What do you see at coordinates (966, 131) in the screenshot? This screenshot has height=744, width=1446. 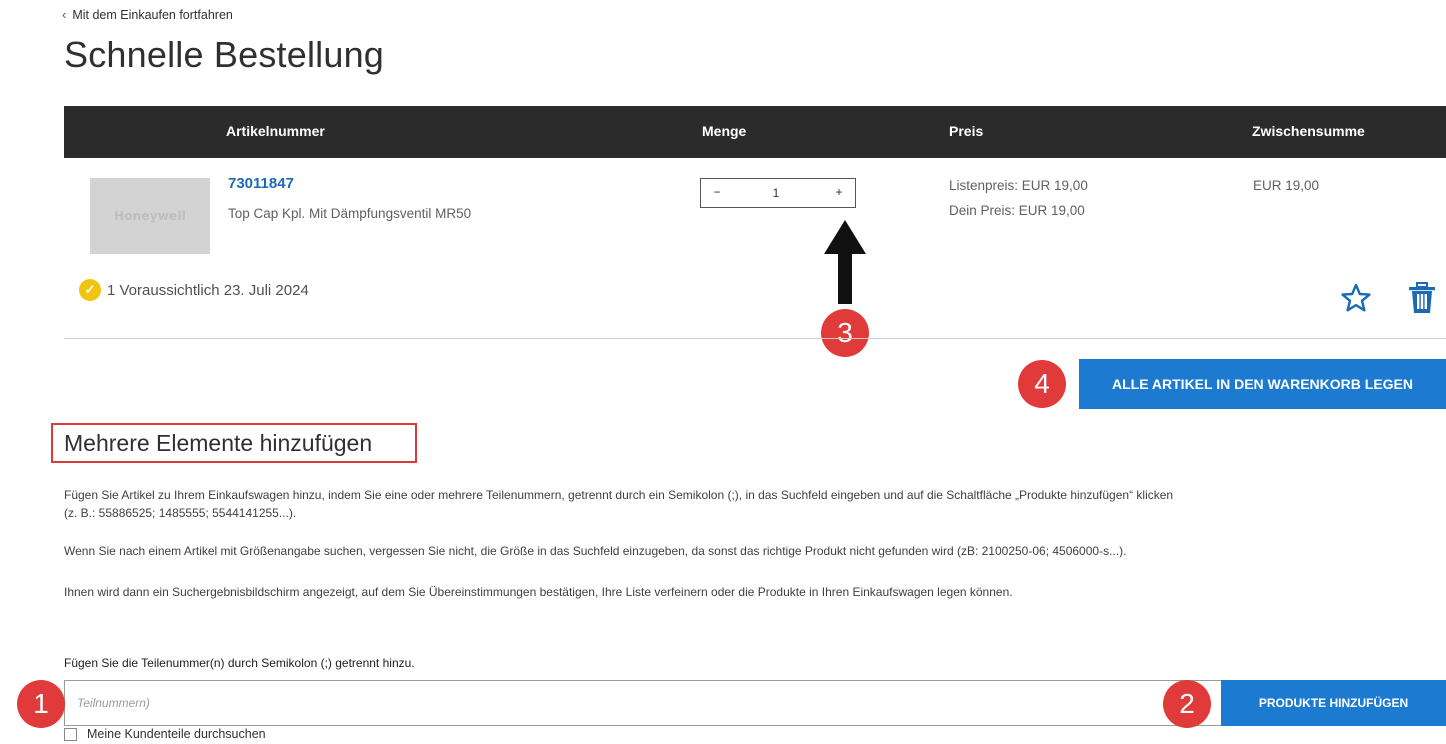 I see `header-price: Preis` at bounding box center [966, 131].